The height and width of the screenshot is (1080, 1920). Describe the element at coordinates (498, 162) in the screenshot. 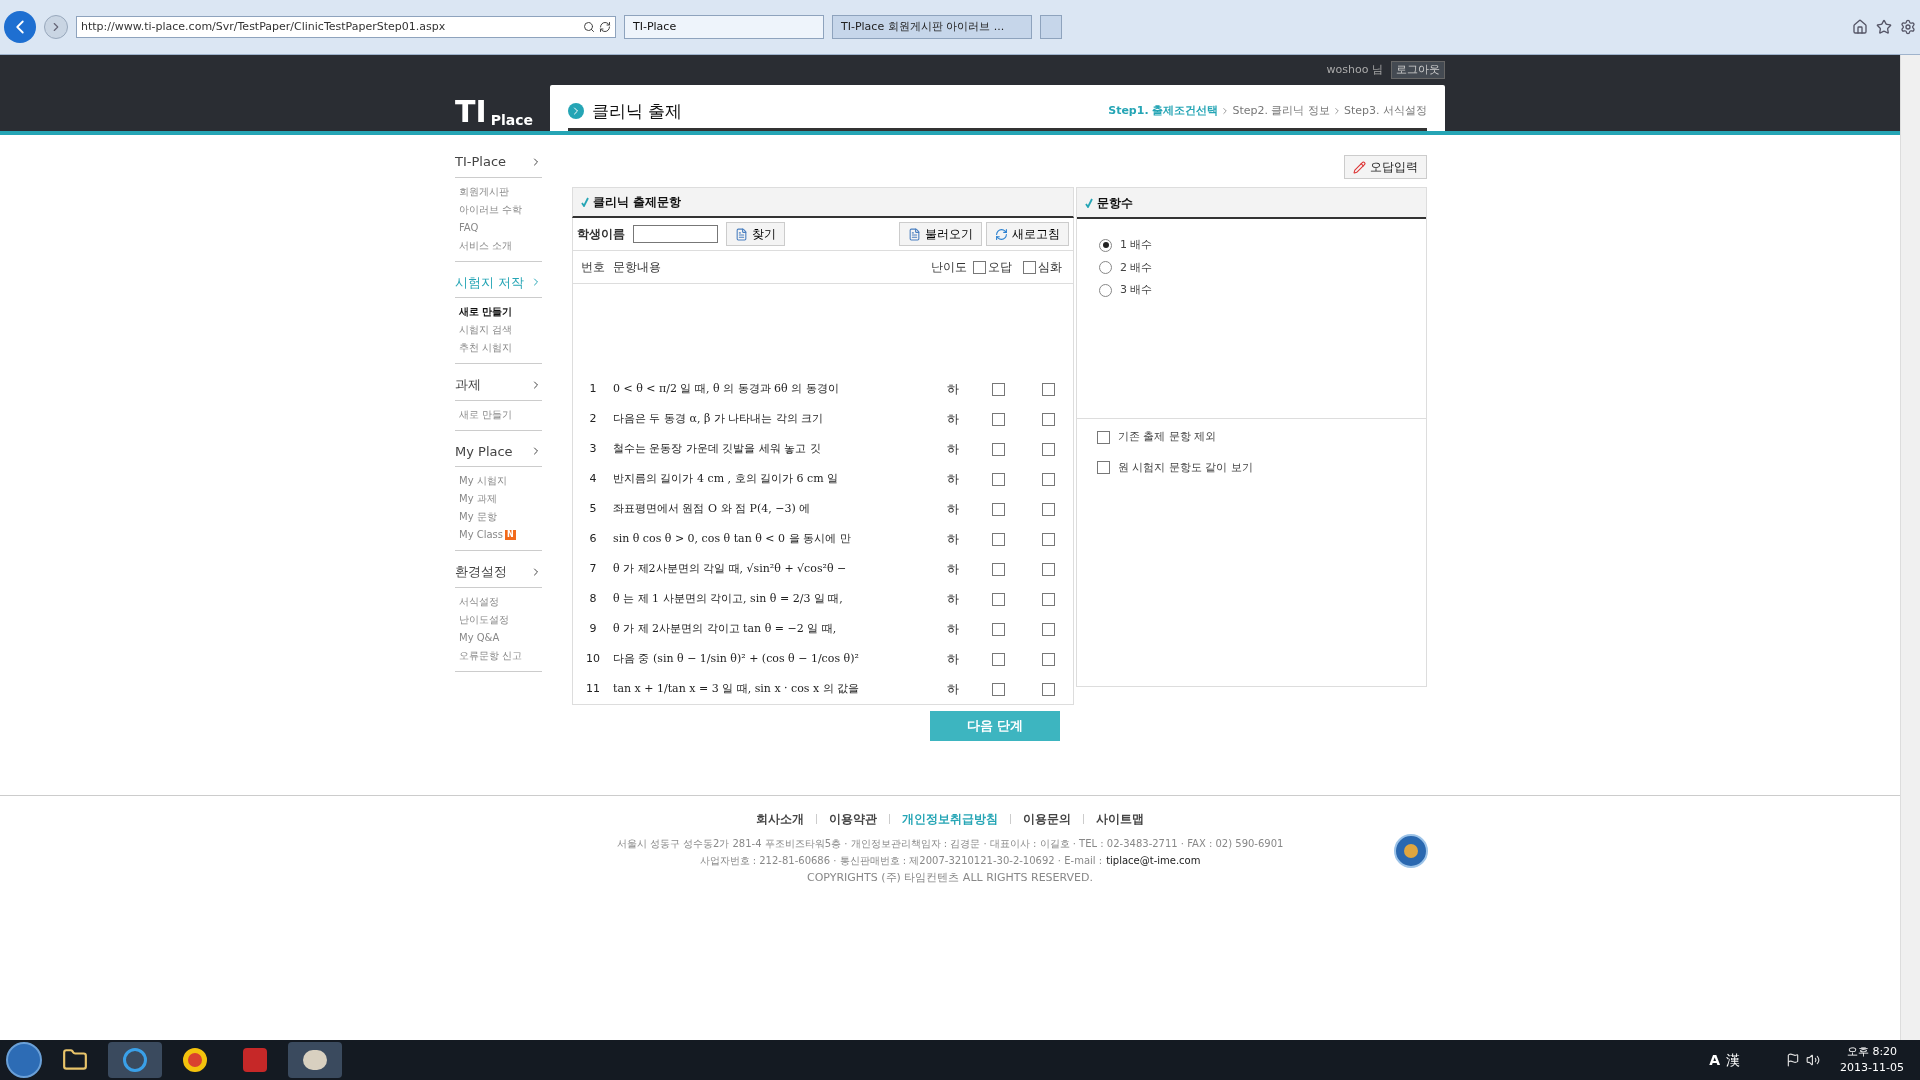

I see `sidebar-section-title: TI-Place` at that location.